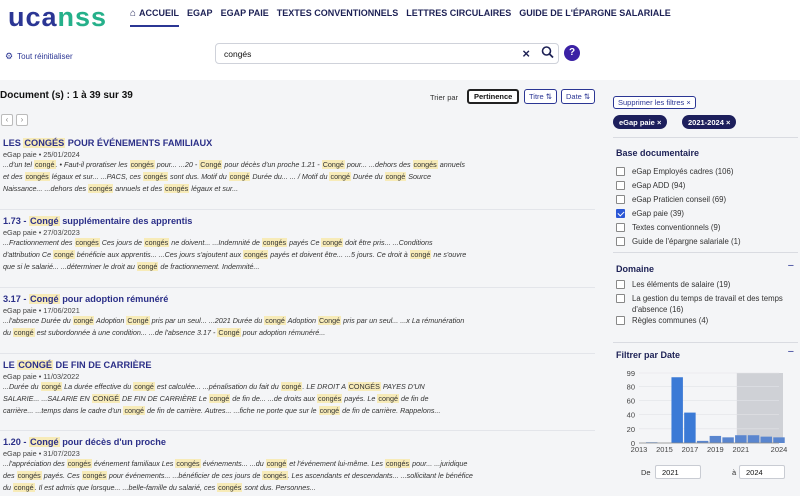 This screenshot has width=800, height=496. What do you see at coordinates (10, 365) in the screenshot?
I see `text-fragment: LE` at bounding box center [10, 365].